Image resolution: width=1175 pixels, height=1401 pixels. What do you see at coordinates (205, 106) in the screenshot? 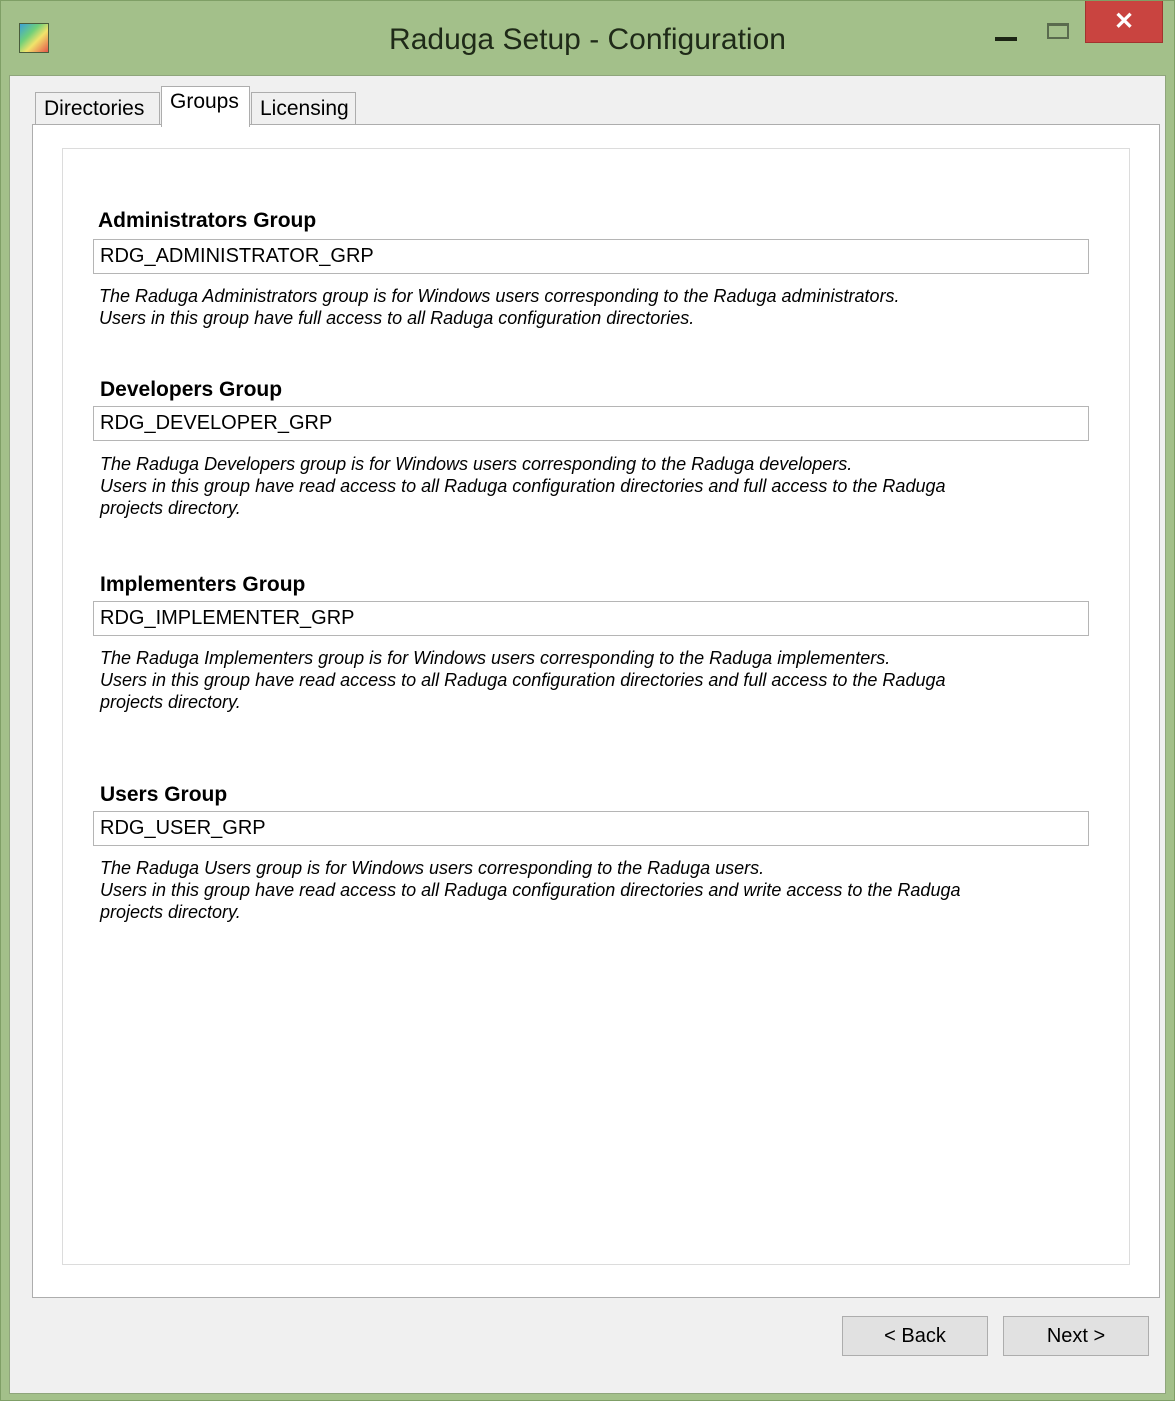
I see `tab-groups: Groups` at bounding box center [205, 106].